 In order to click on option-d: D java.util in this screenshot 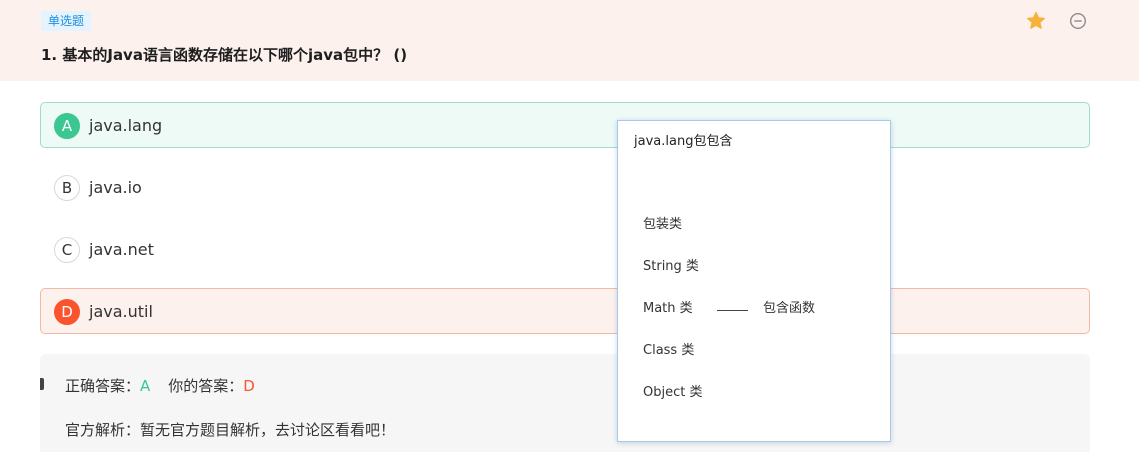, I will do `click(565, 311)`.